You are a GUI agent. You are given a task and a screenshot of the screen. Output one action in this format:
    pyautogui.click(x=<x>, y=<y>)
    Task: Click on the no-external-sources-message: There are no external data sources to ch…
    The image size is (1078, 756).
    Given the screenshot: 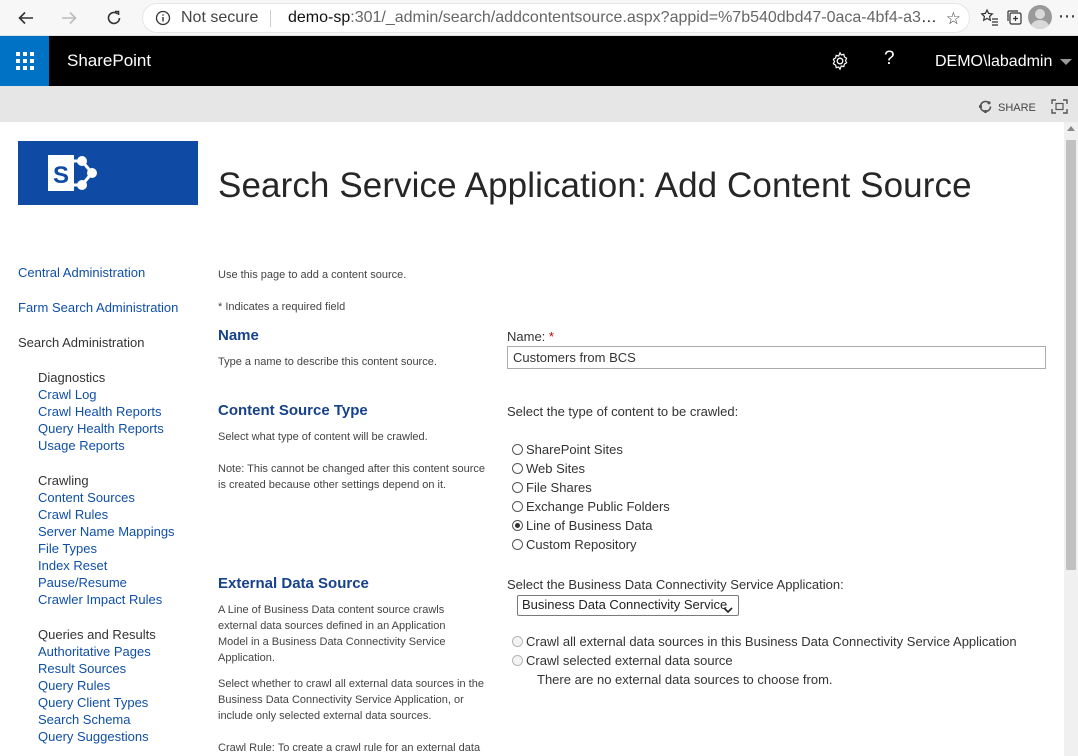 What is the action you would take?
    pyautogui.click(x=685, y=679)
    